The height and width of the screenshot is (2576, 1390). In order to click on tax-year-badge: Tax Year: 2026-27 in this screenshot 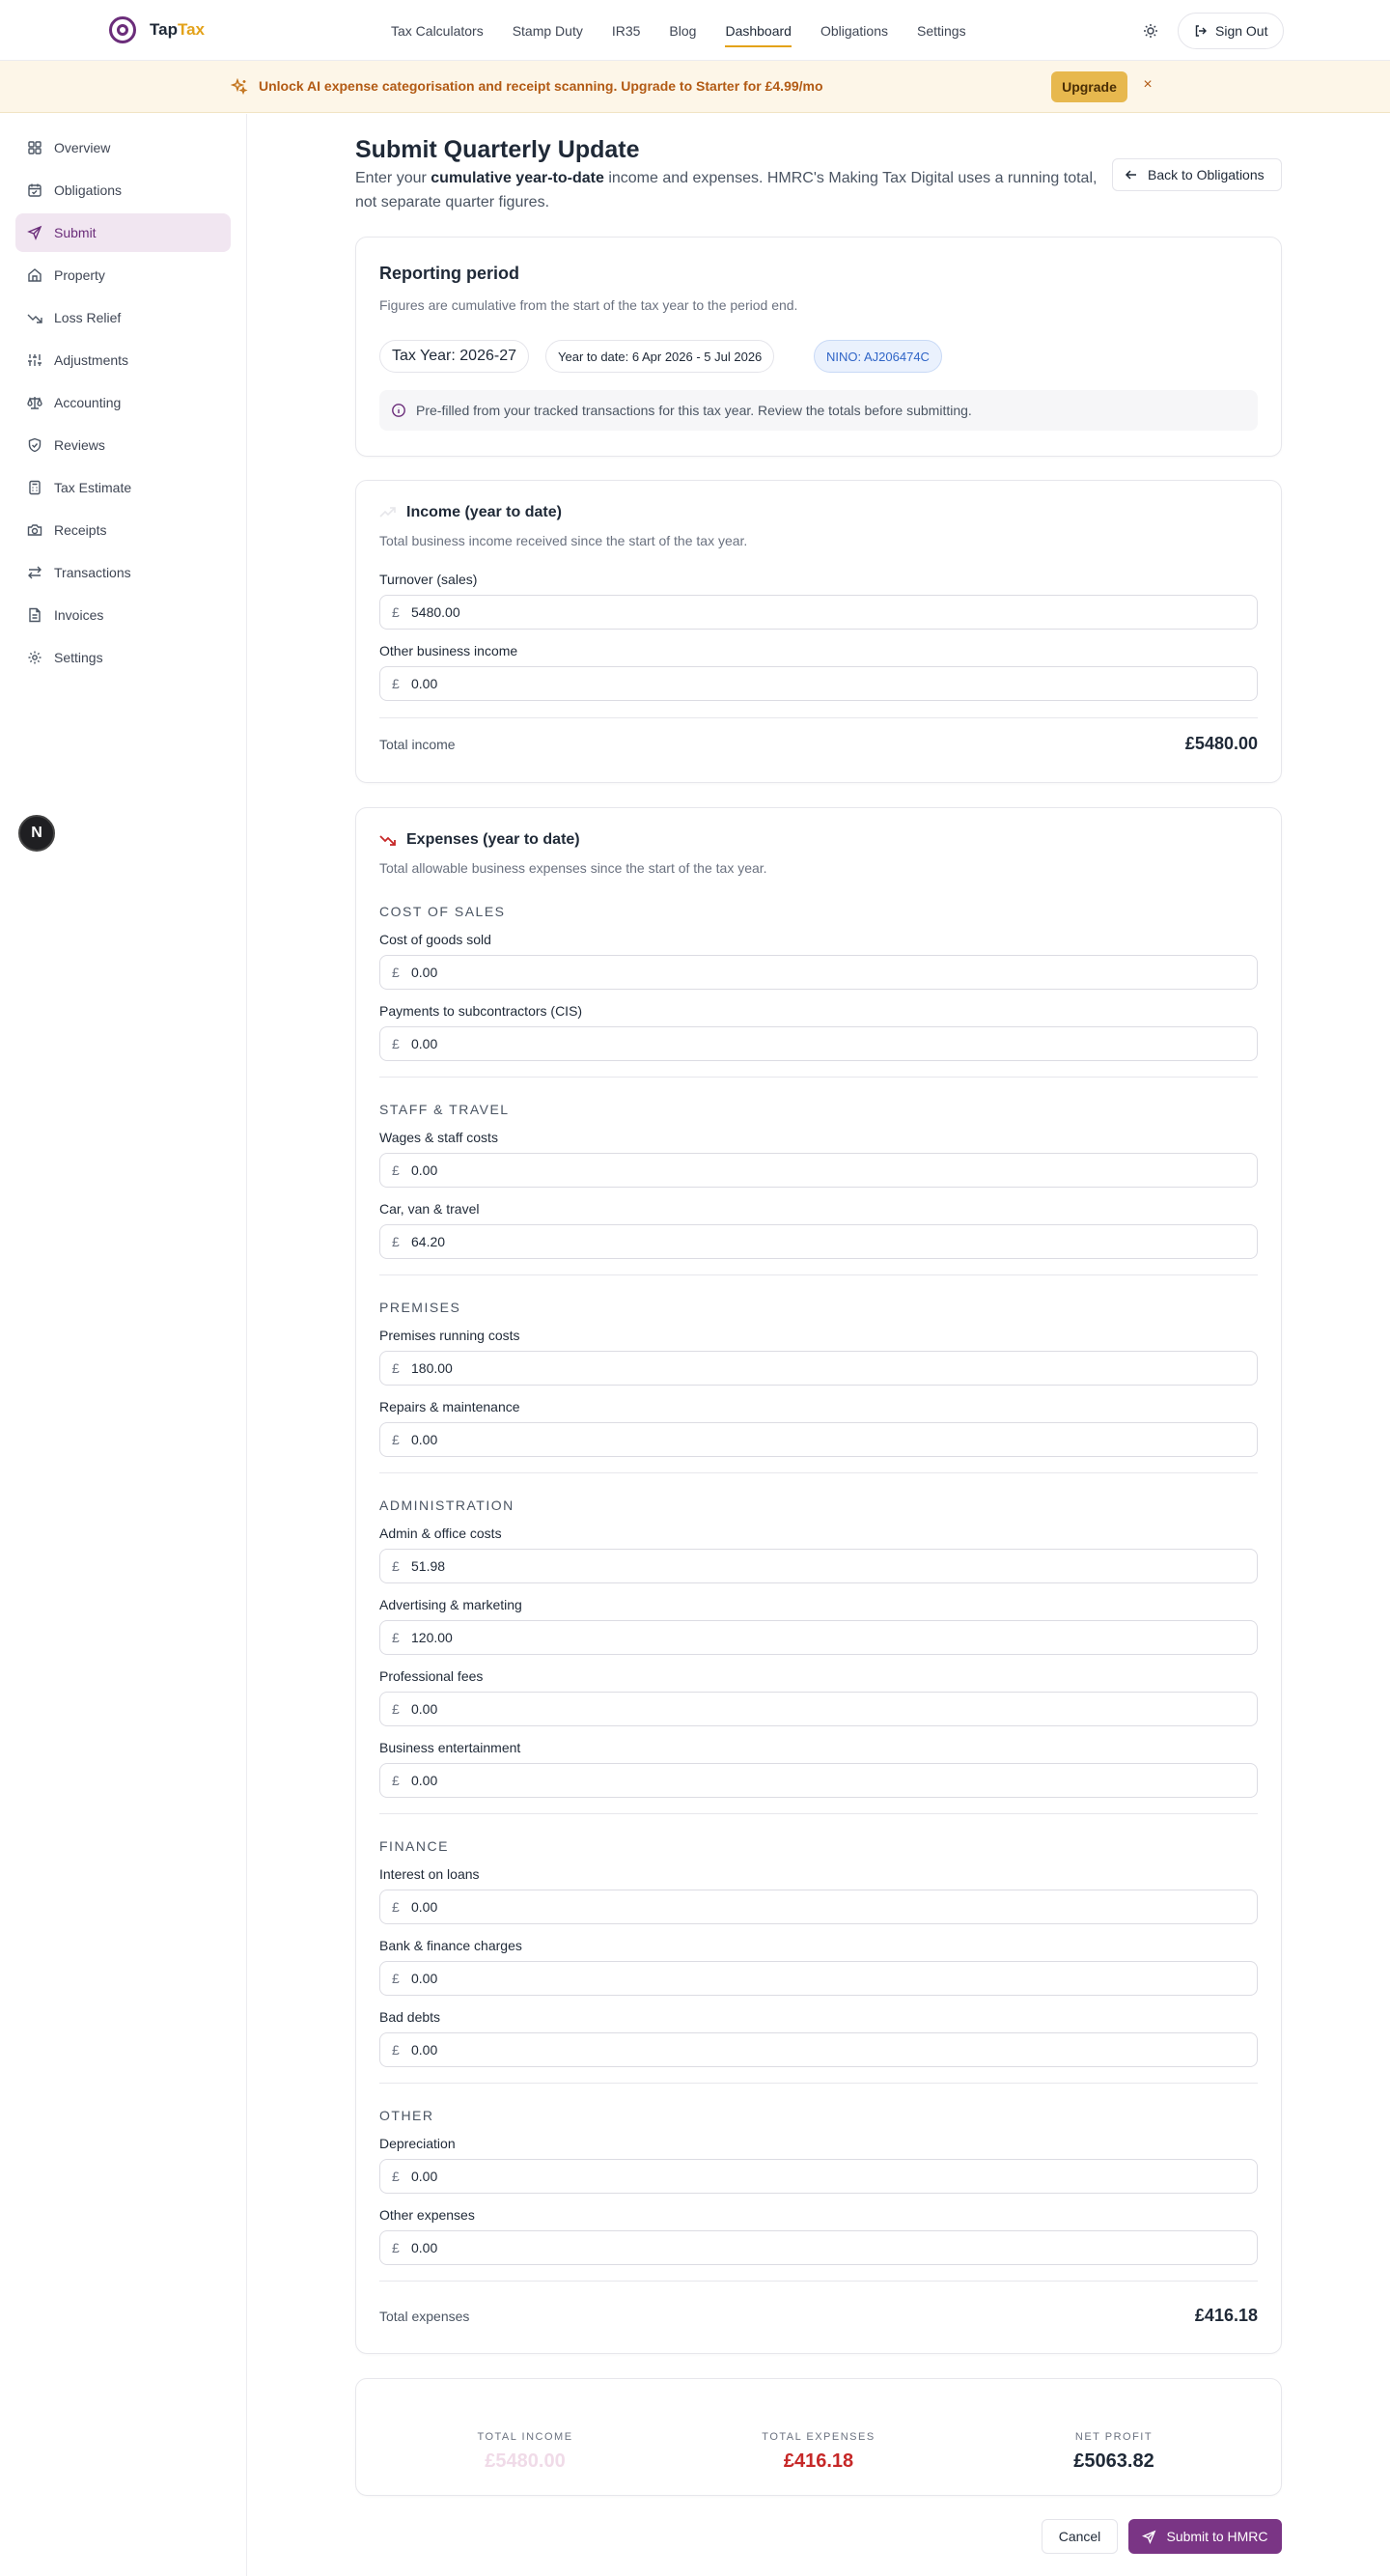, I will do `click(454, 357)`.